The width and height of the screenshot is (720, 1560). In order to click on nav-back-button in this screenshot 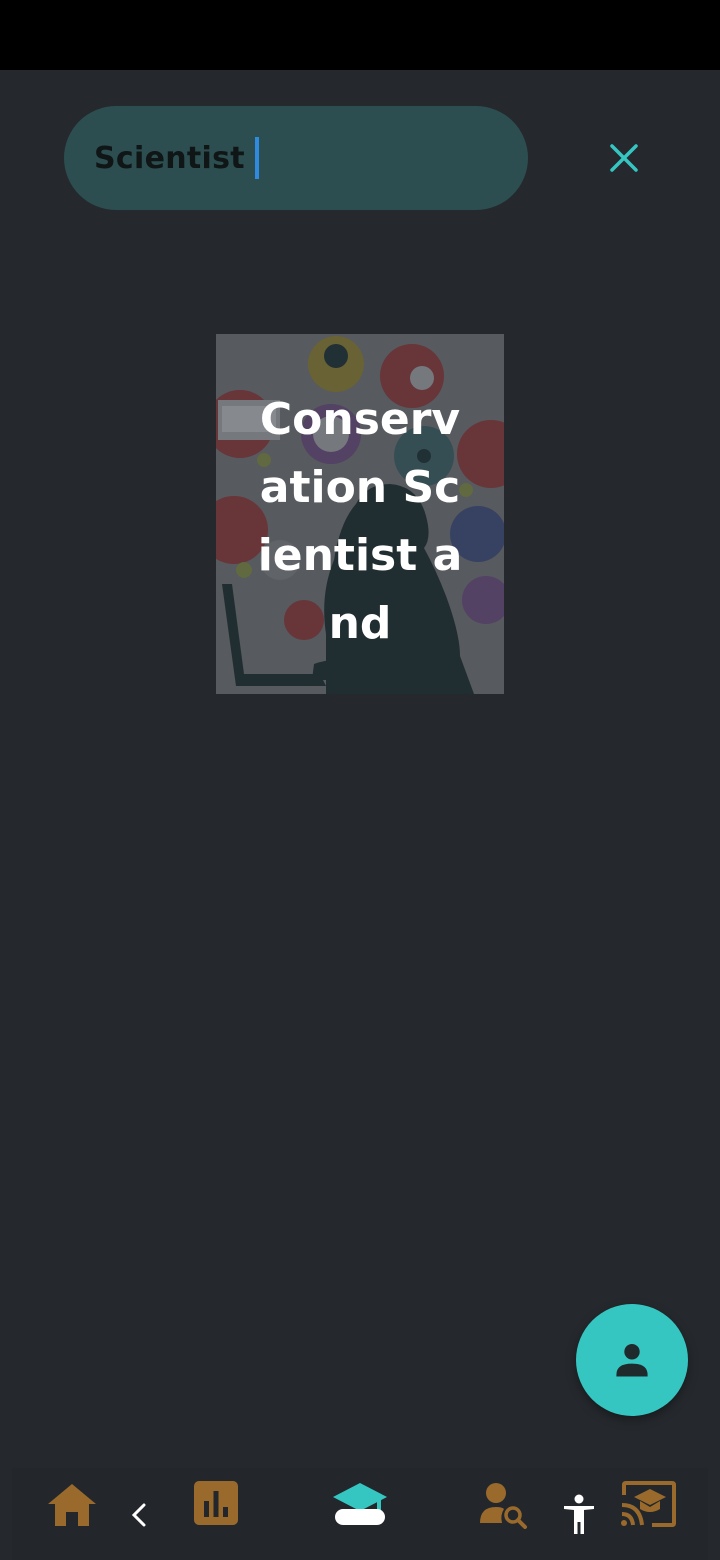, I will do `click(139, 1515)`.